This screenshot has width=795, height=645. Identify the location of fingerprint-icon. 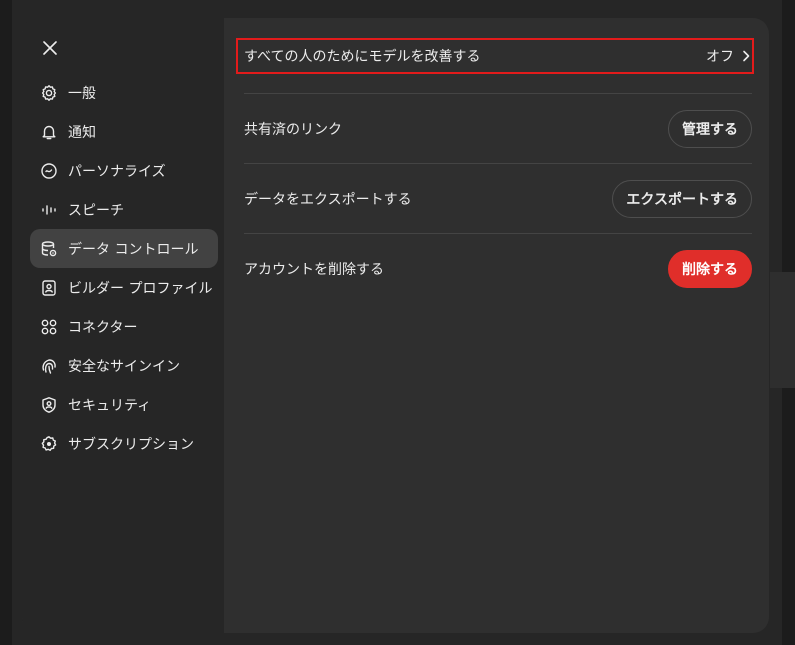
(49, 366).